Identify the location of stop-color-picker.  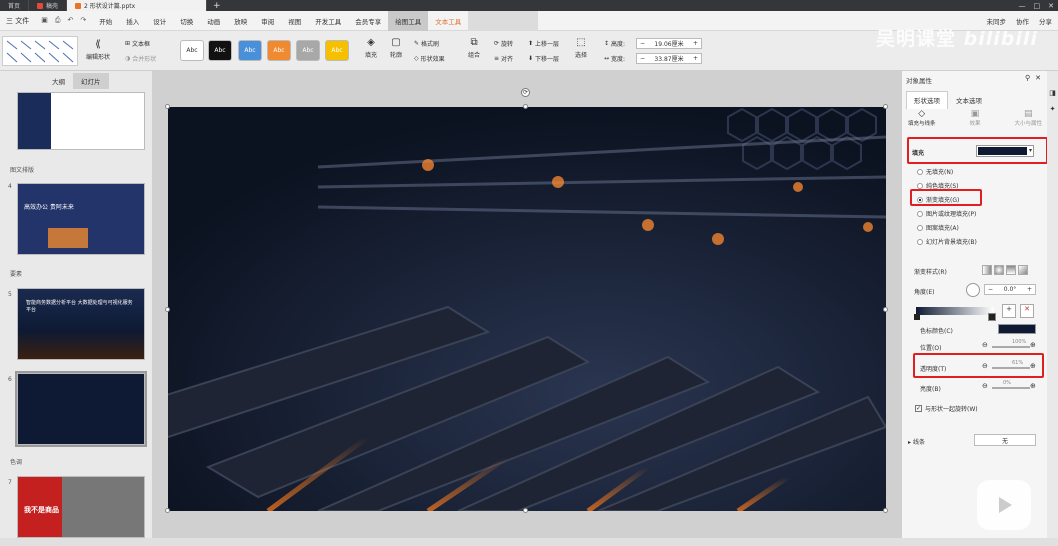
(1017, 329).